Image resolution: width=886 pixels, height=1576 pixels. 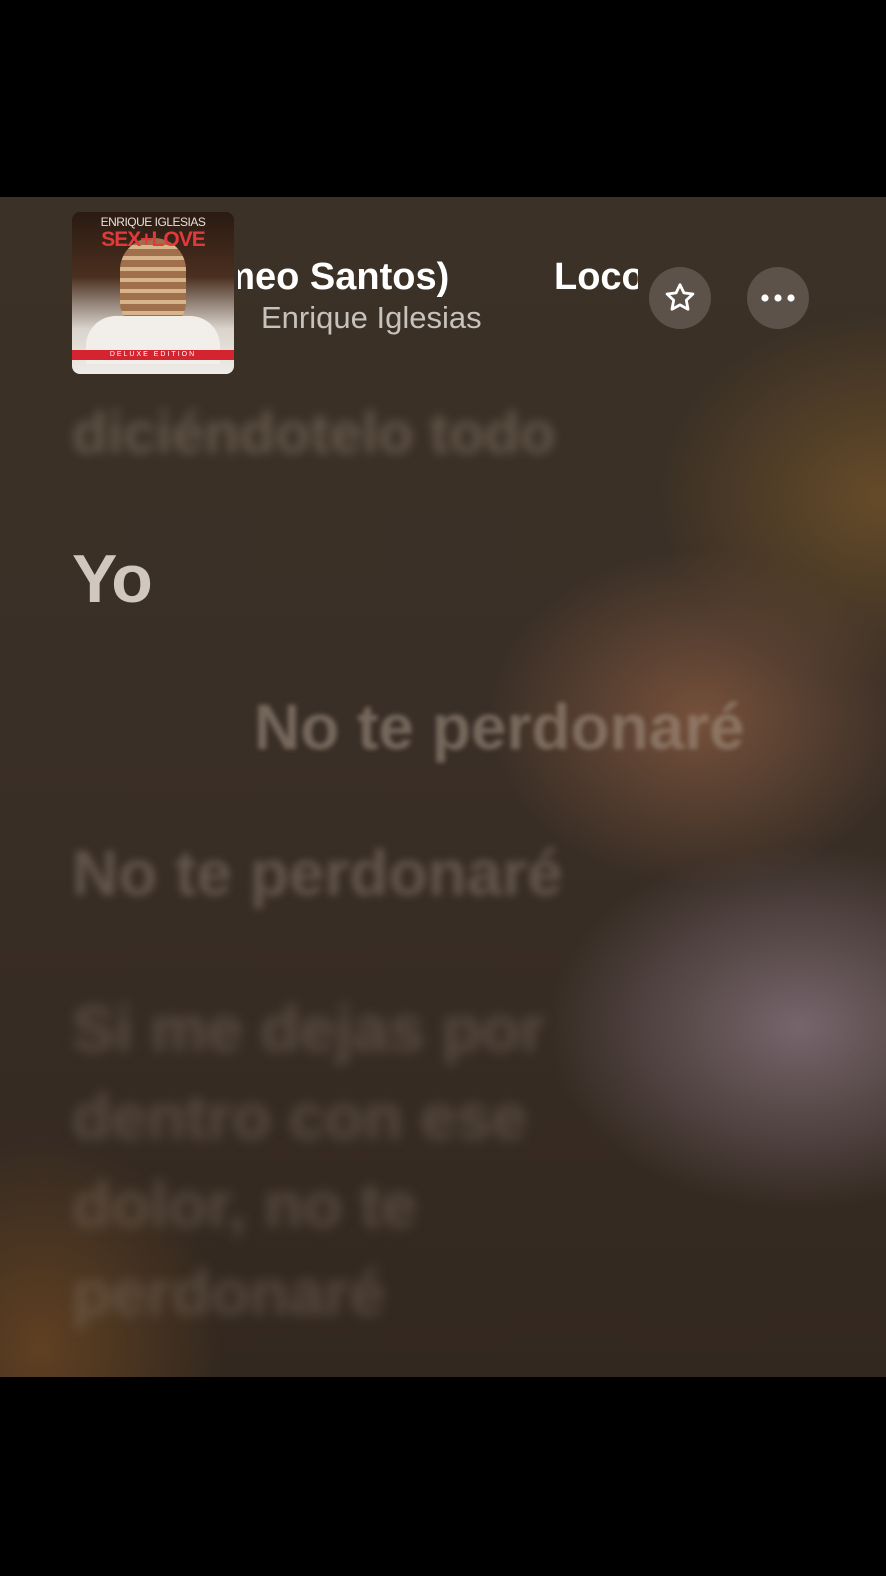 I want to click on song-title-segment-next: Loco, so click(x=596, y=277).